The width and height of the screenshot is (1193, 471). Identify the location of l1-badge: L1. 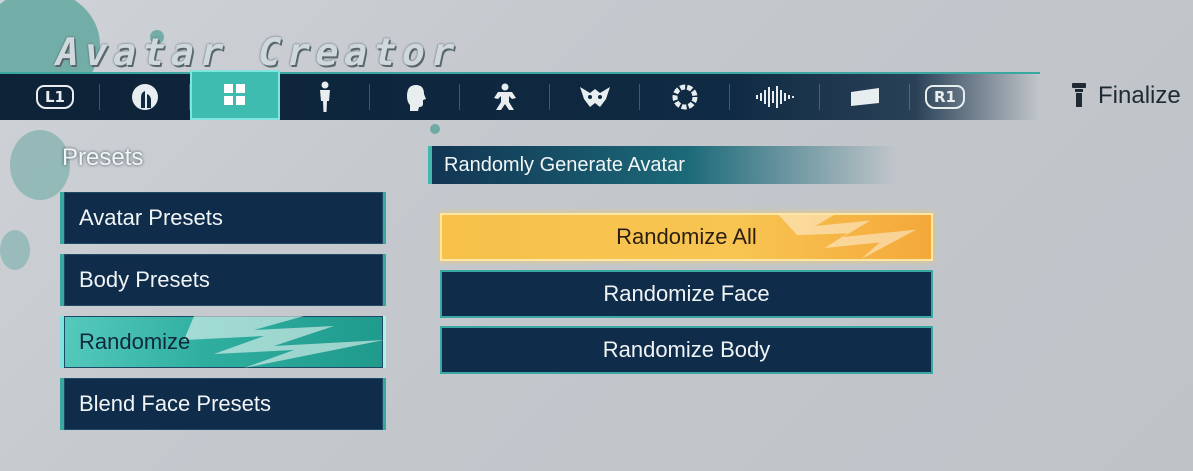
(55, 97).